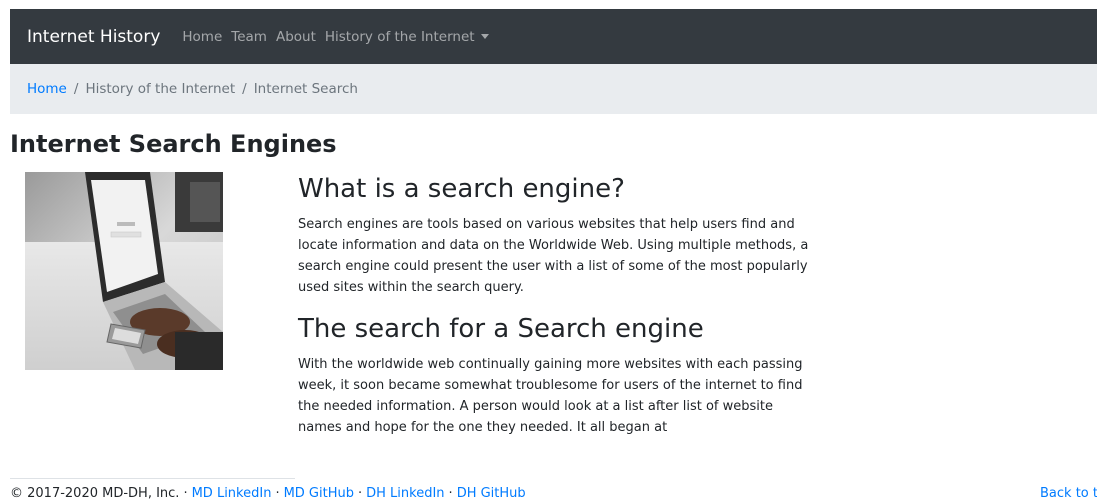  Describe the element at coordinates (152, 478) in the screenshot. I see `footer-divider` at that location.